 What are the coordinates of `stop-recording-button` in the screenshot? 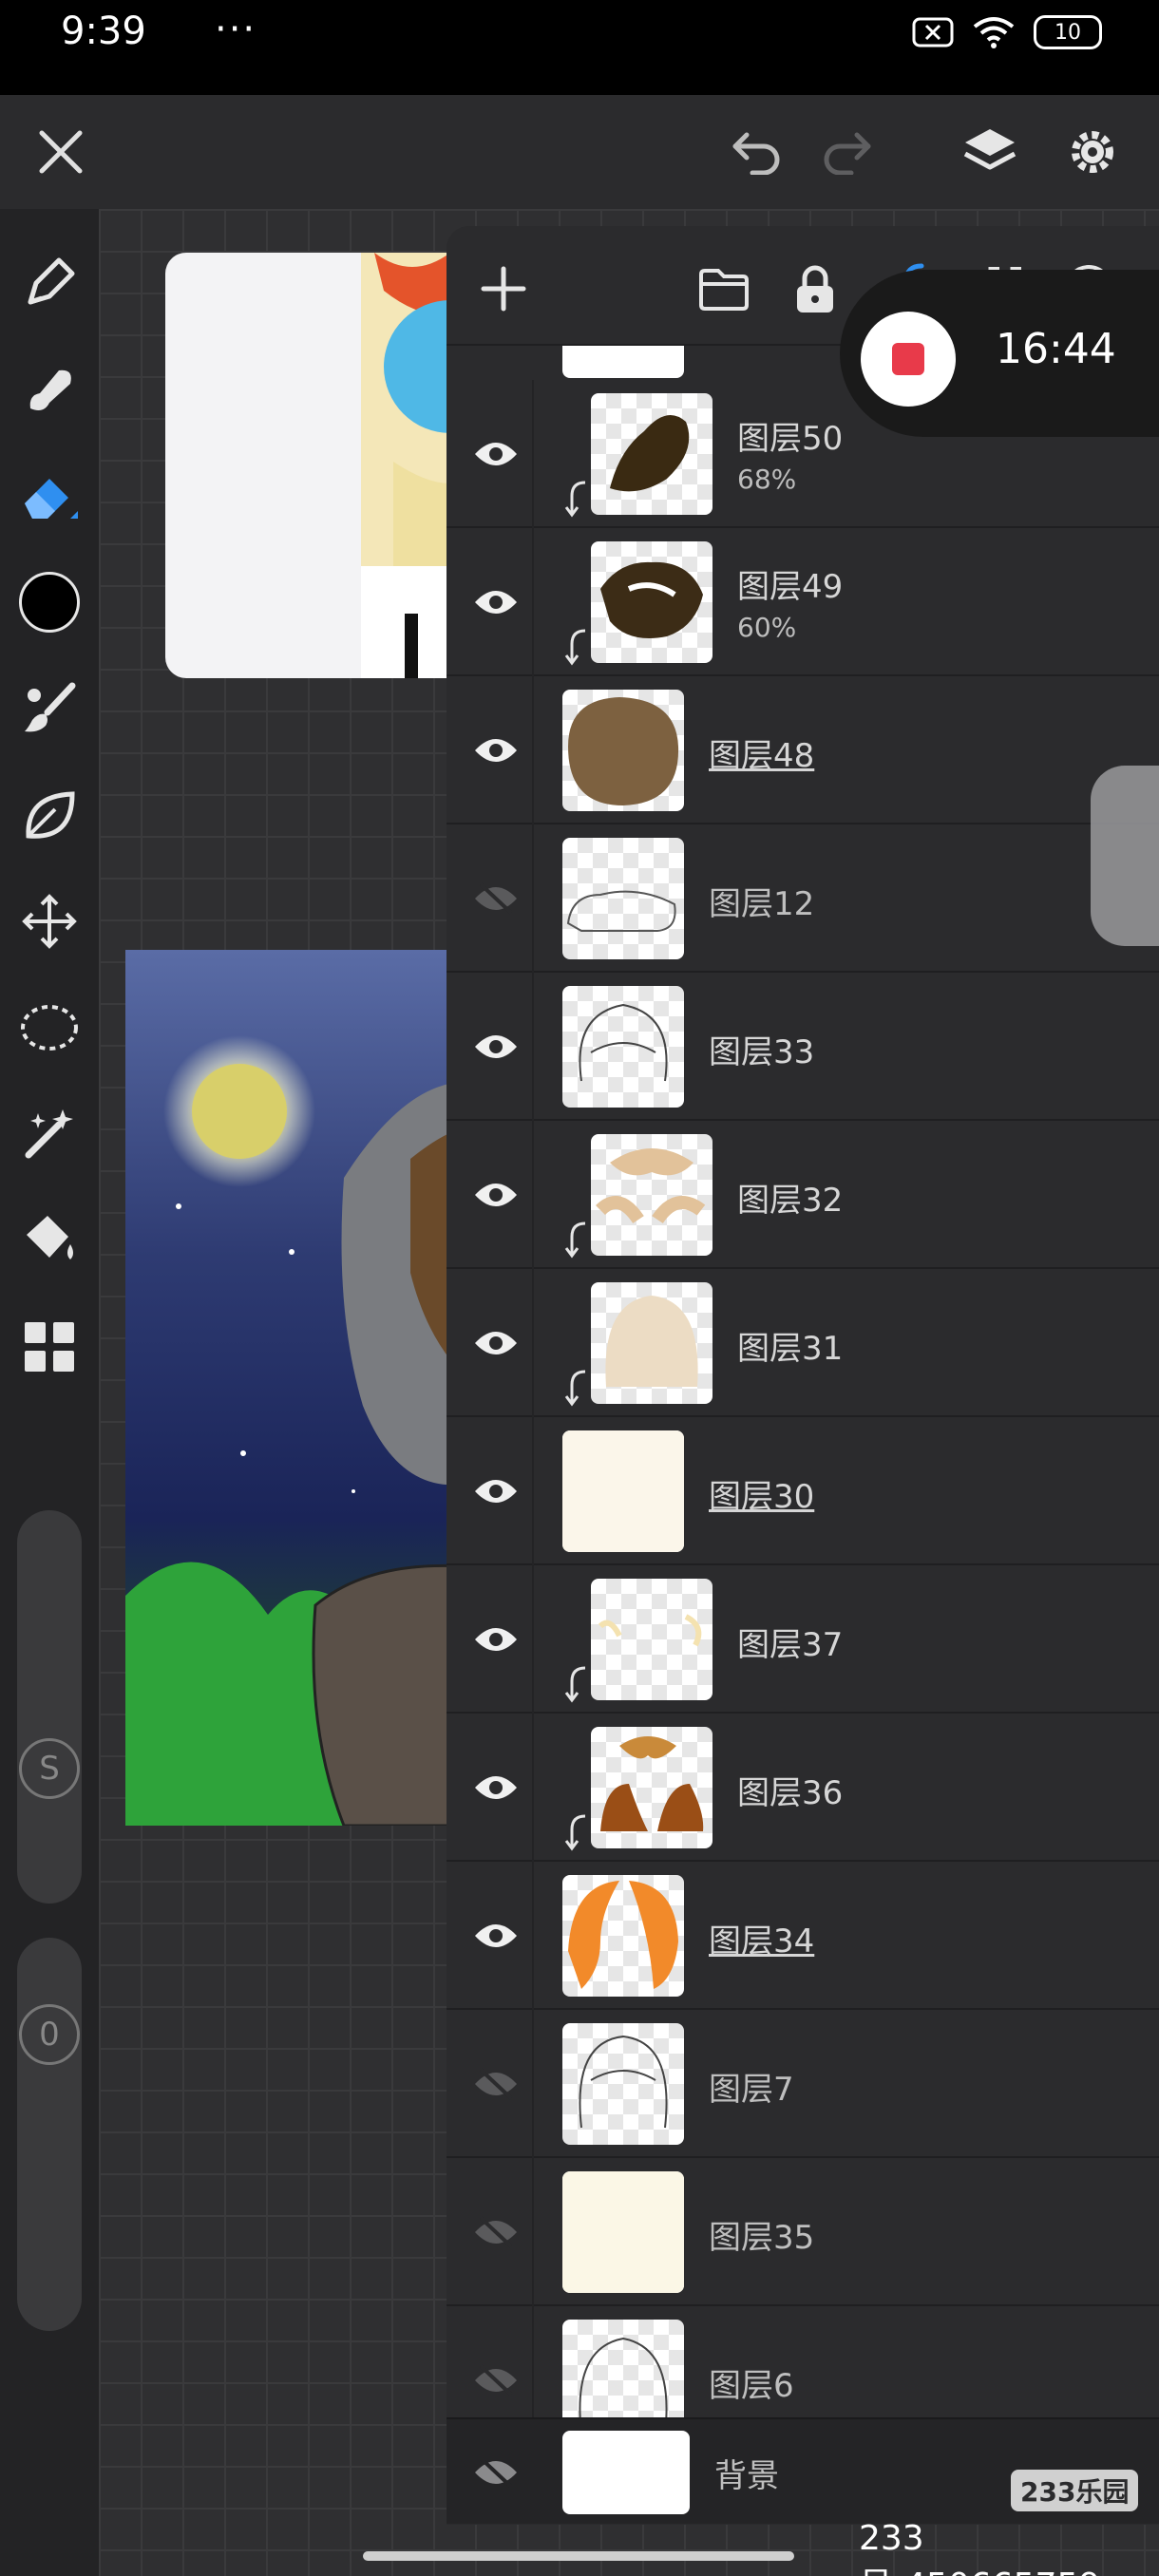 It's located at (908, 359).